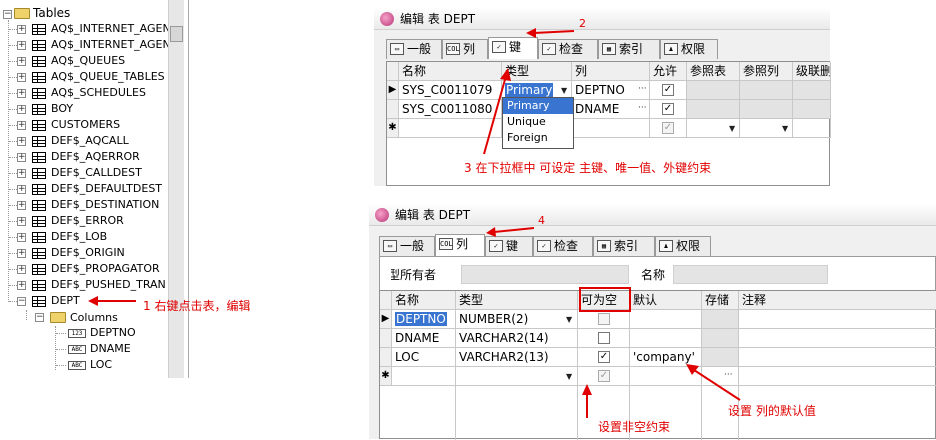  I want to click on owner-field, so click(545, 274).